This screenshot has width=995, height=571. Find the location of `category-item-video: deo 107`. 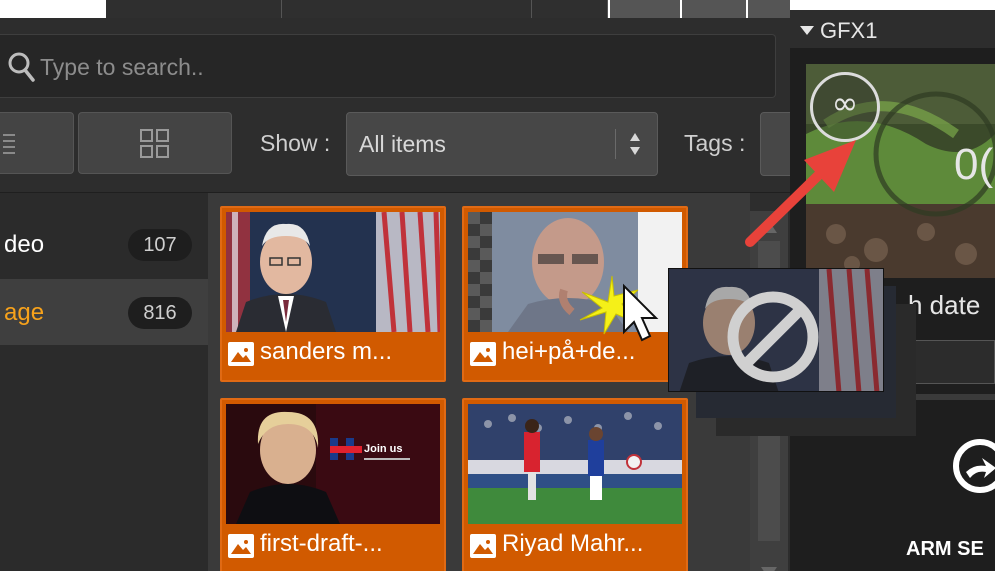

category-item-video: deo 107 is located at coordinates (104, 244).